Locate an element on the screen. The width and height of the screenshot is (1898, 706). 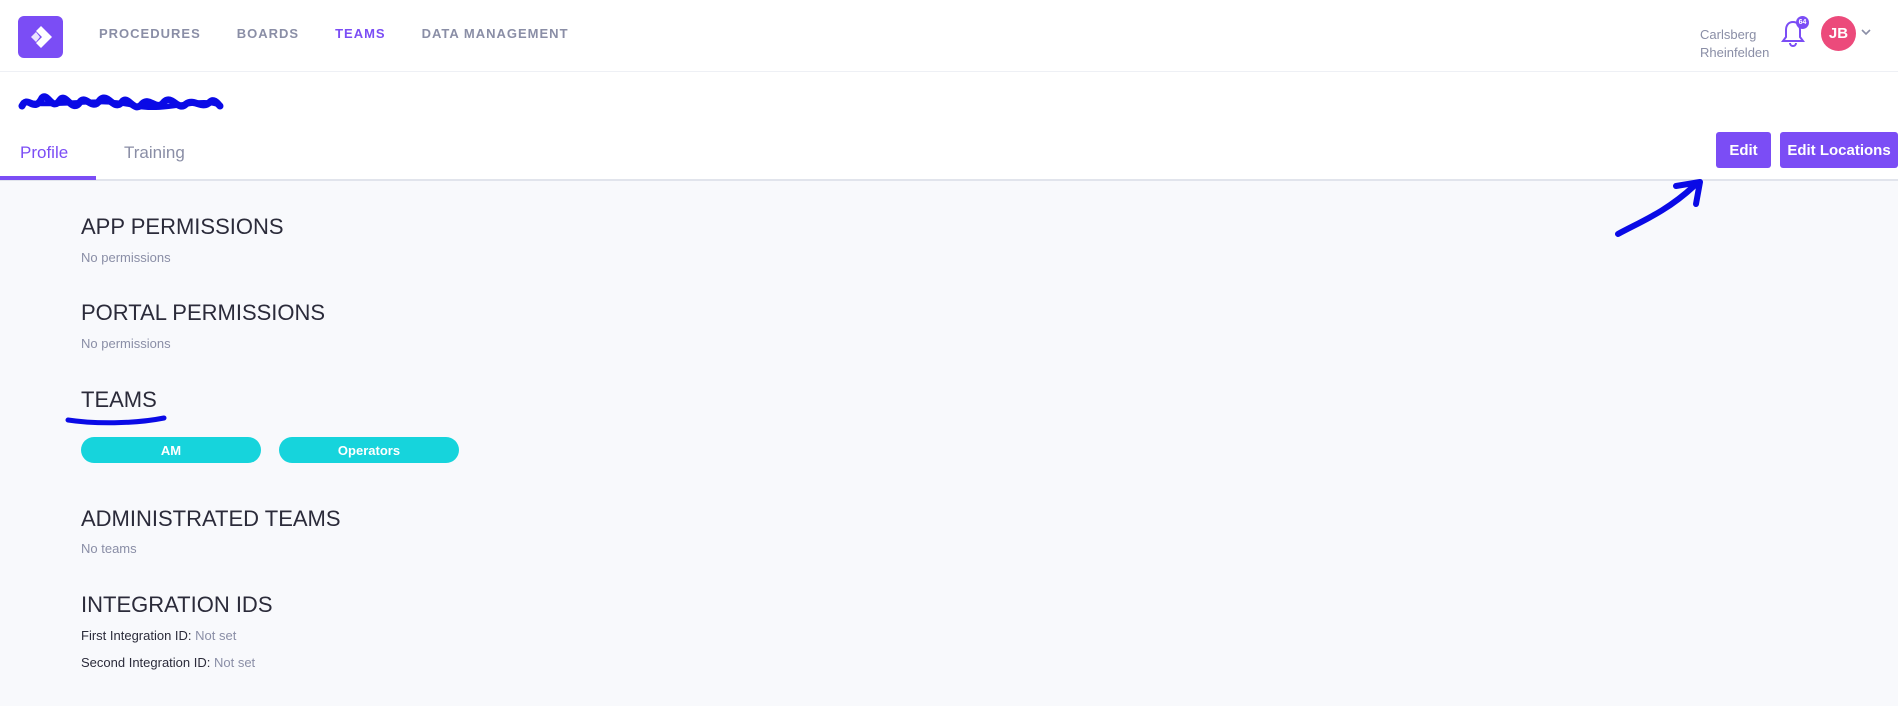
org-name: Carlsberg is located at coordinates (1728, 34).